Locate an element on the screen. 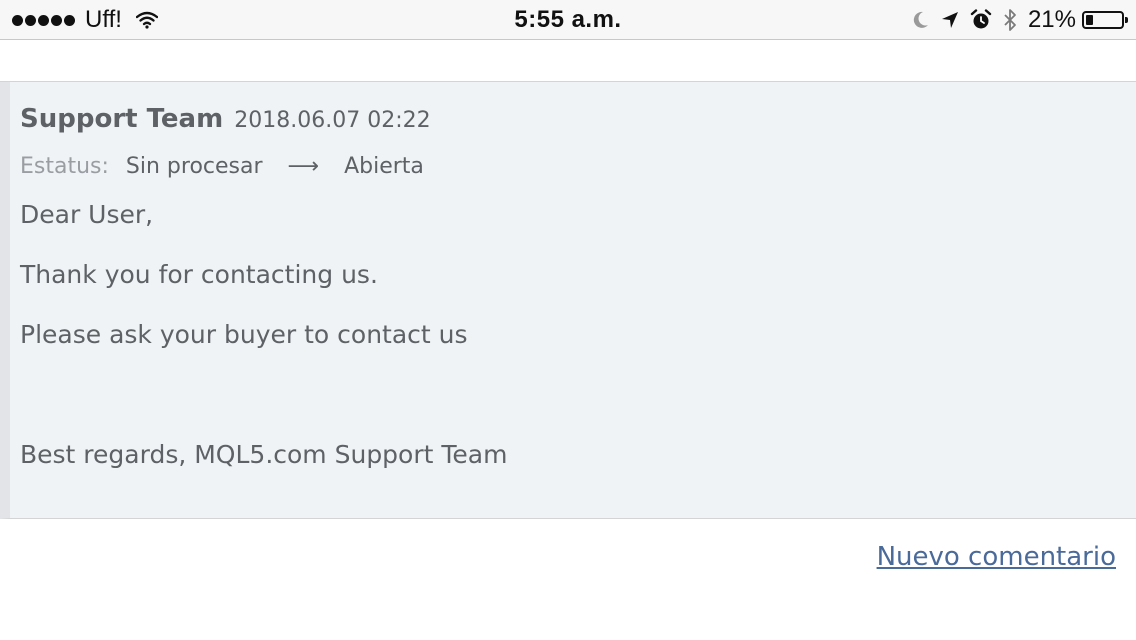 Image resolution: width=1136 pixels, height=640 pixels. alarm-icon is located at coordinates (981, 20).